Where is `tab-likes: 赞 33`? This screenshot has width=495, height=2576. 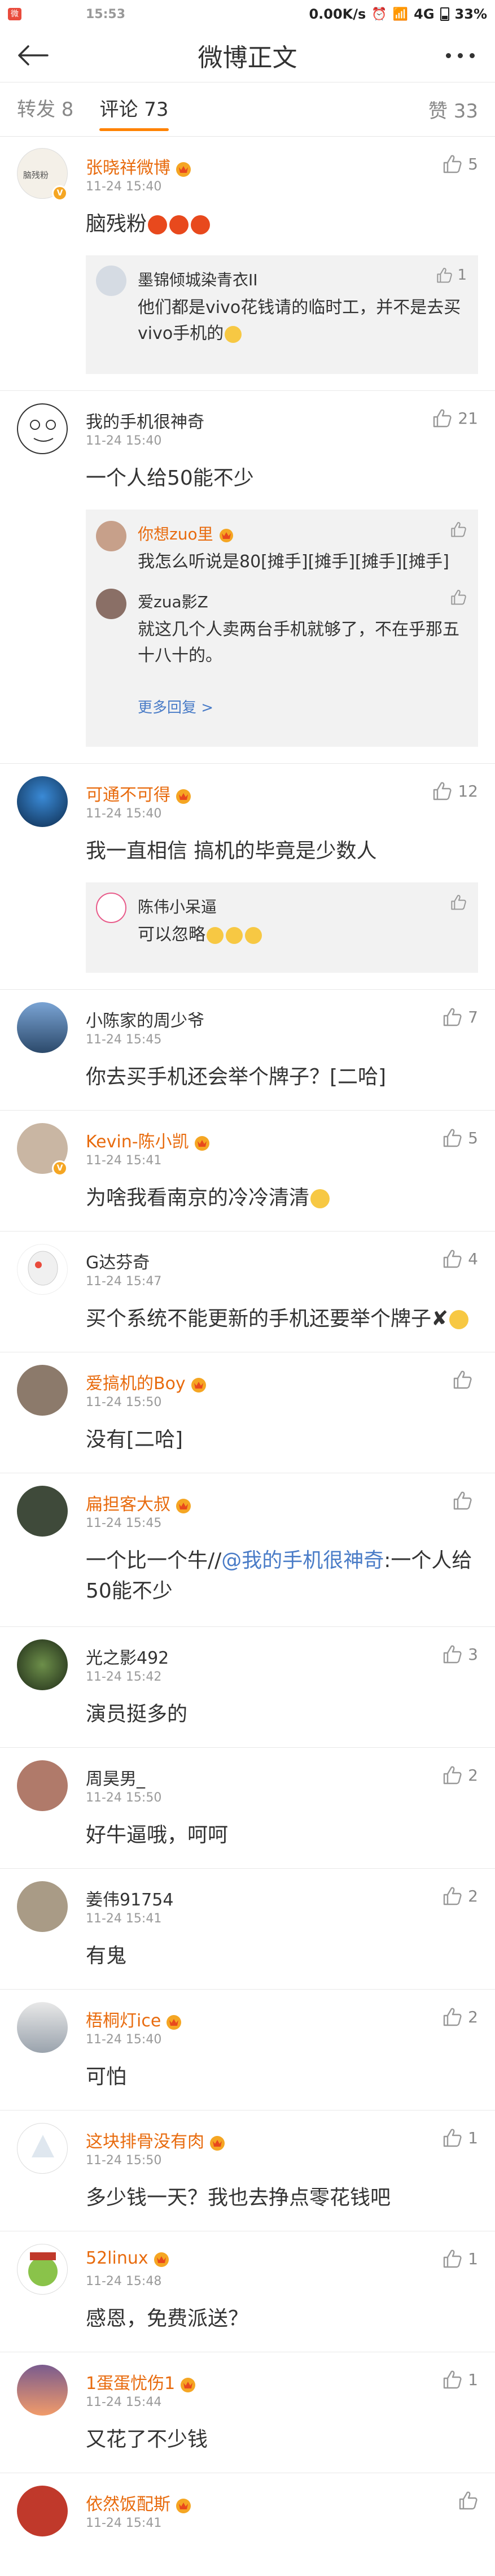 tab-likes: 赞 33 is located at coordinates (453, 109).